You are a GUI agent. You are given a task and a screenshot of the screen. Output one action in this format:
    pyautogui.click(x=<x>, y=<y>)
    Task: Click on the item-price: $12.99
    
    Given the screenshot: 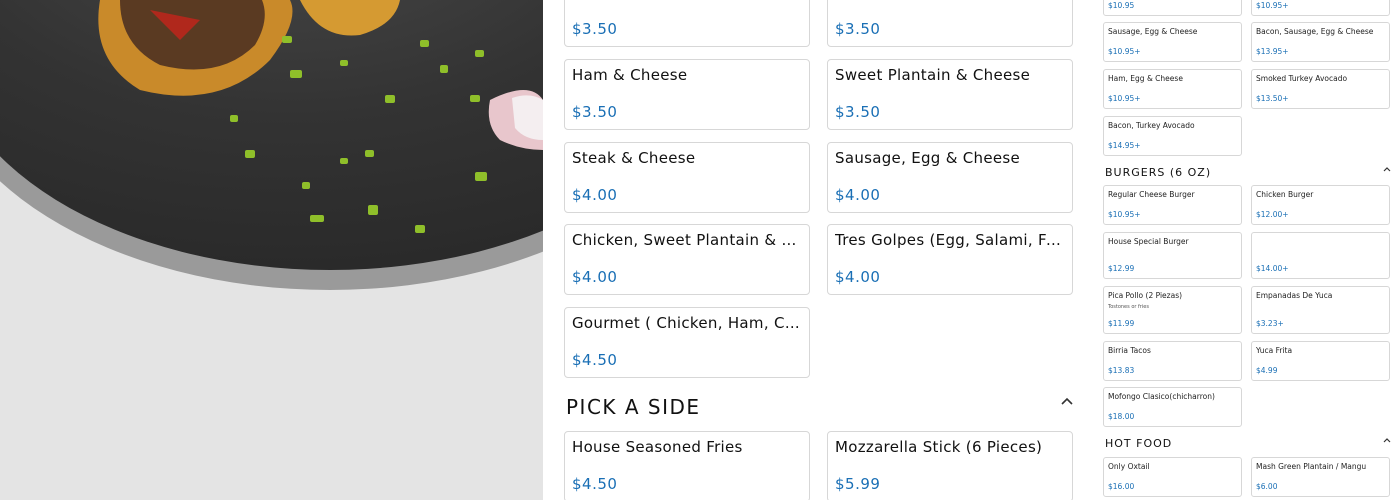 What is the action you would take?
    pyautogui.click(x=1121, y=268)
    